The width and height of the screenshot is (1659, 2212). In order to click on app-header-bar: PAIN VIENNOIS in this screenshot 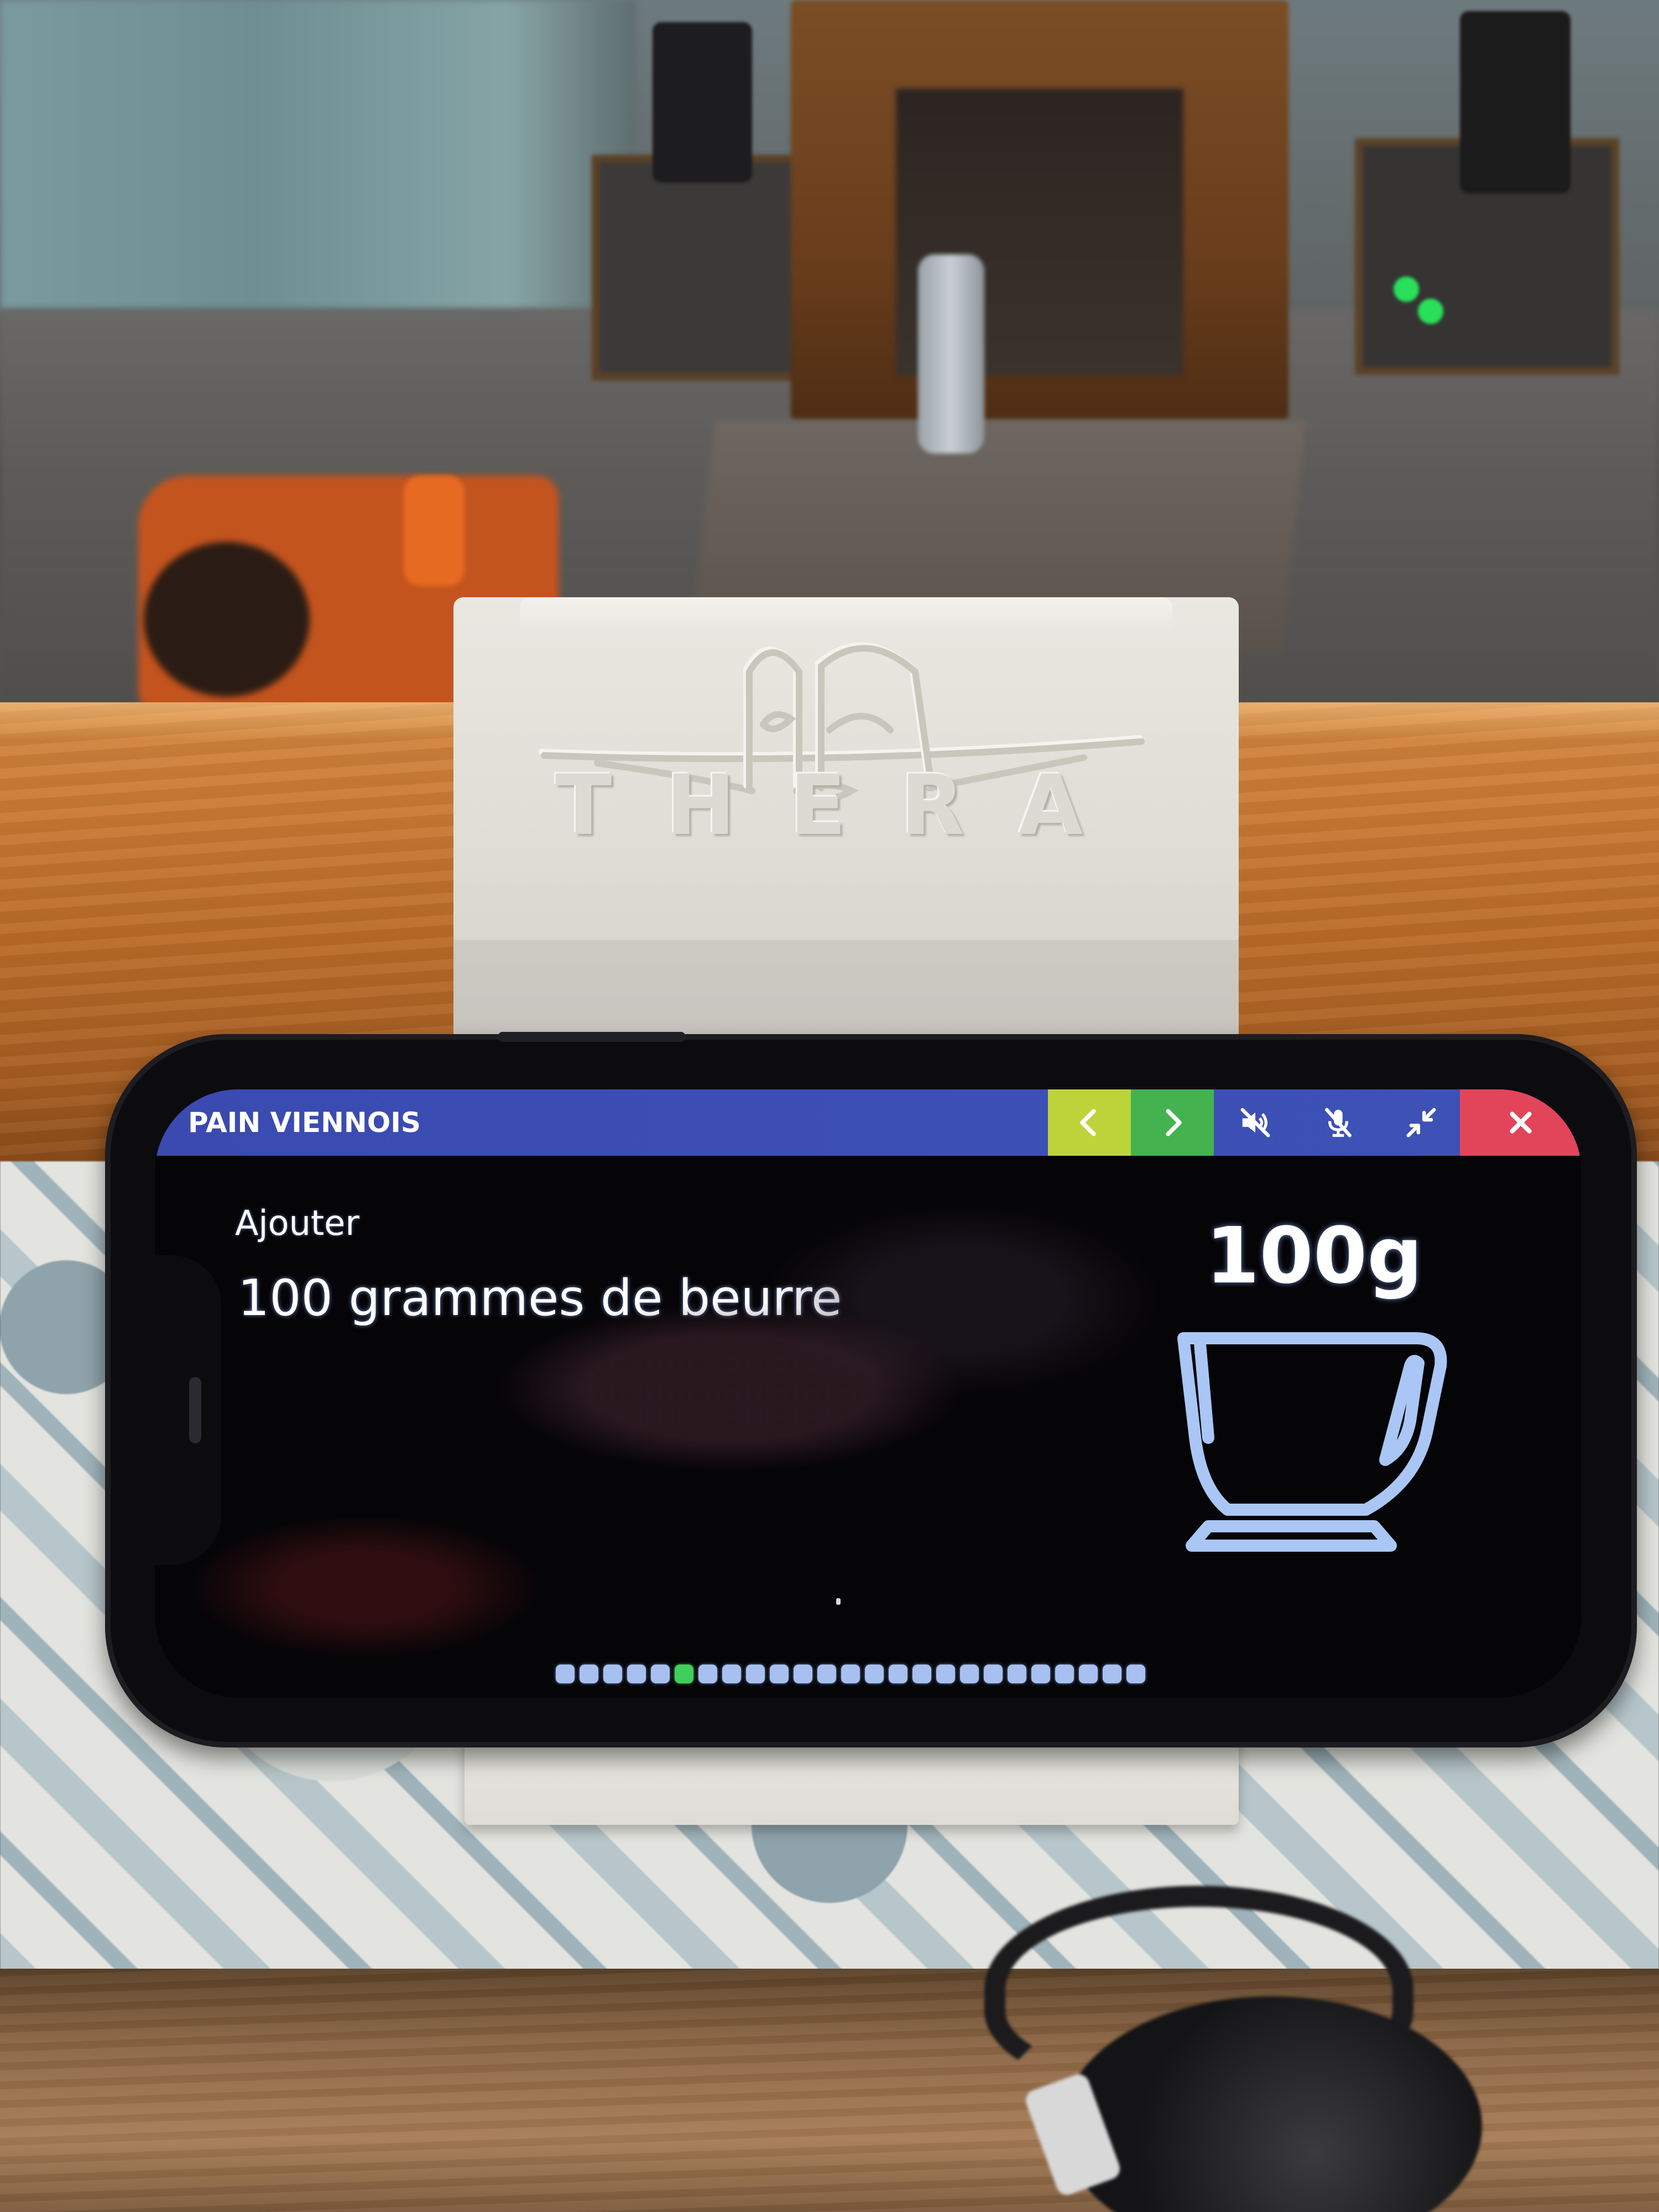, I will do `click(868, 1123)`.